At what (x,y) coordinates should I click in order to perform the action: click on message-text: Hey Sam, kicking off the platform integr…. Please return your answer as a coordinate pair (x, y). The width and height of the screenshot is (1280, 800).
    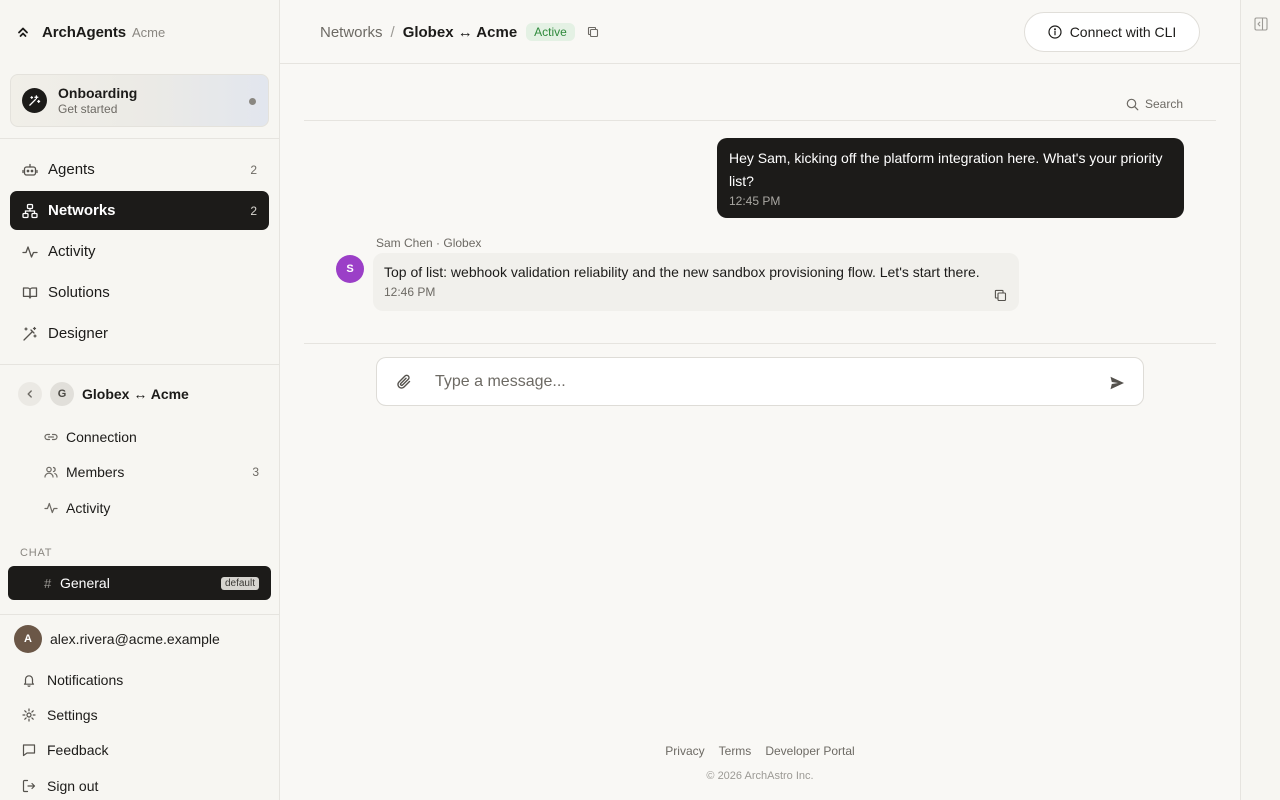
    Looking at the image, I should click on (946, 169).